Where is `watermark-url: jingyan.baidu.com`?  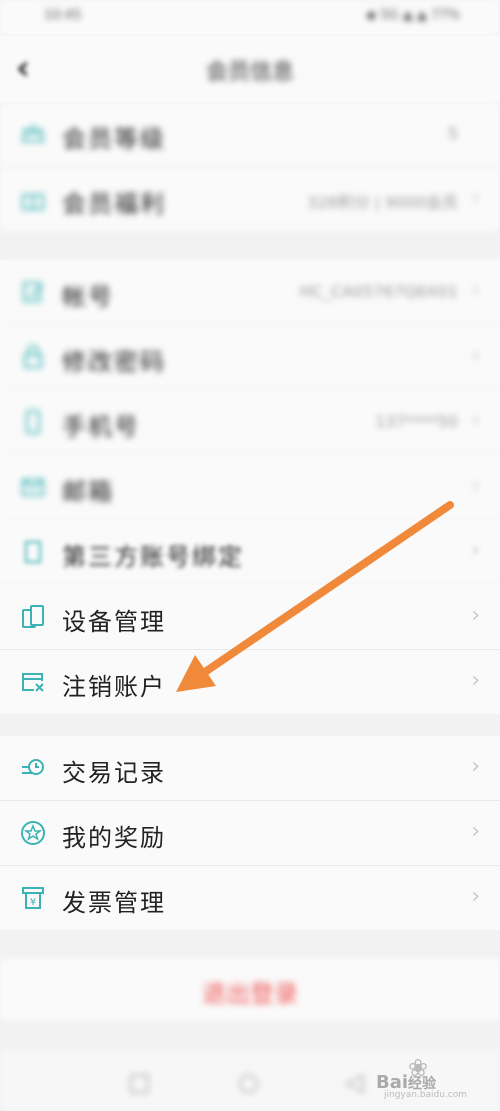
watermark-url: jingyan.baidu.com is located at coordinates (426, 1095).